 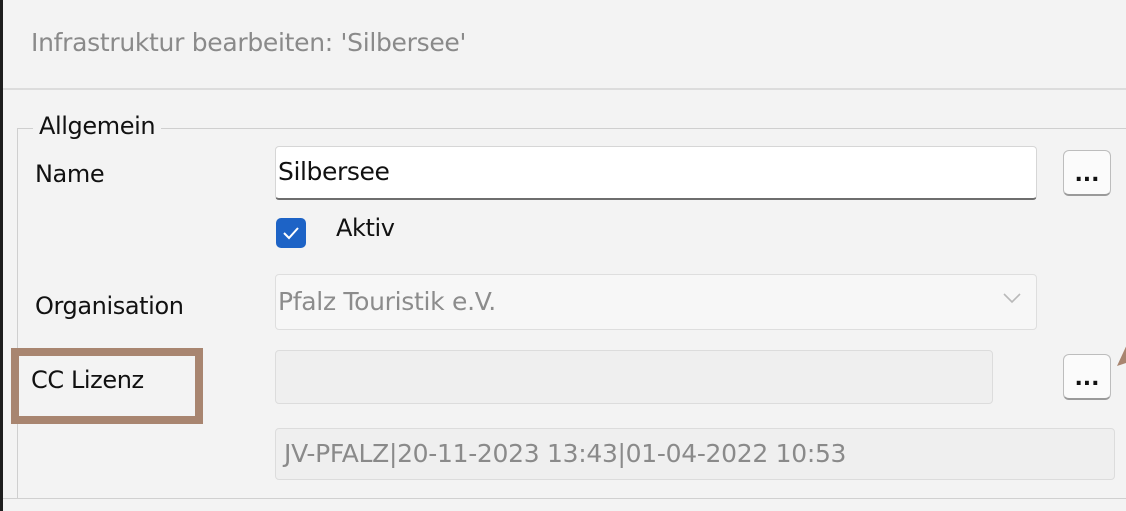 I want to click on cc-license-label-highlight: CC Lizenz, so click(x=107, y=386).